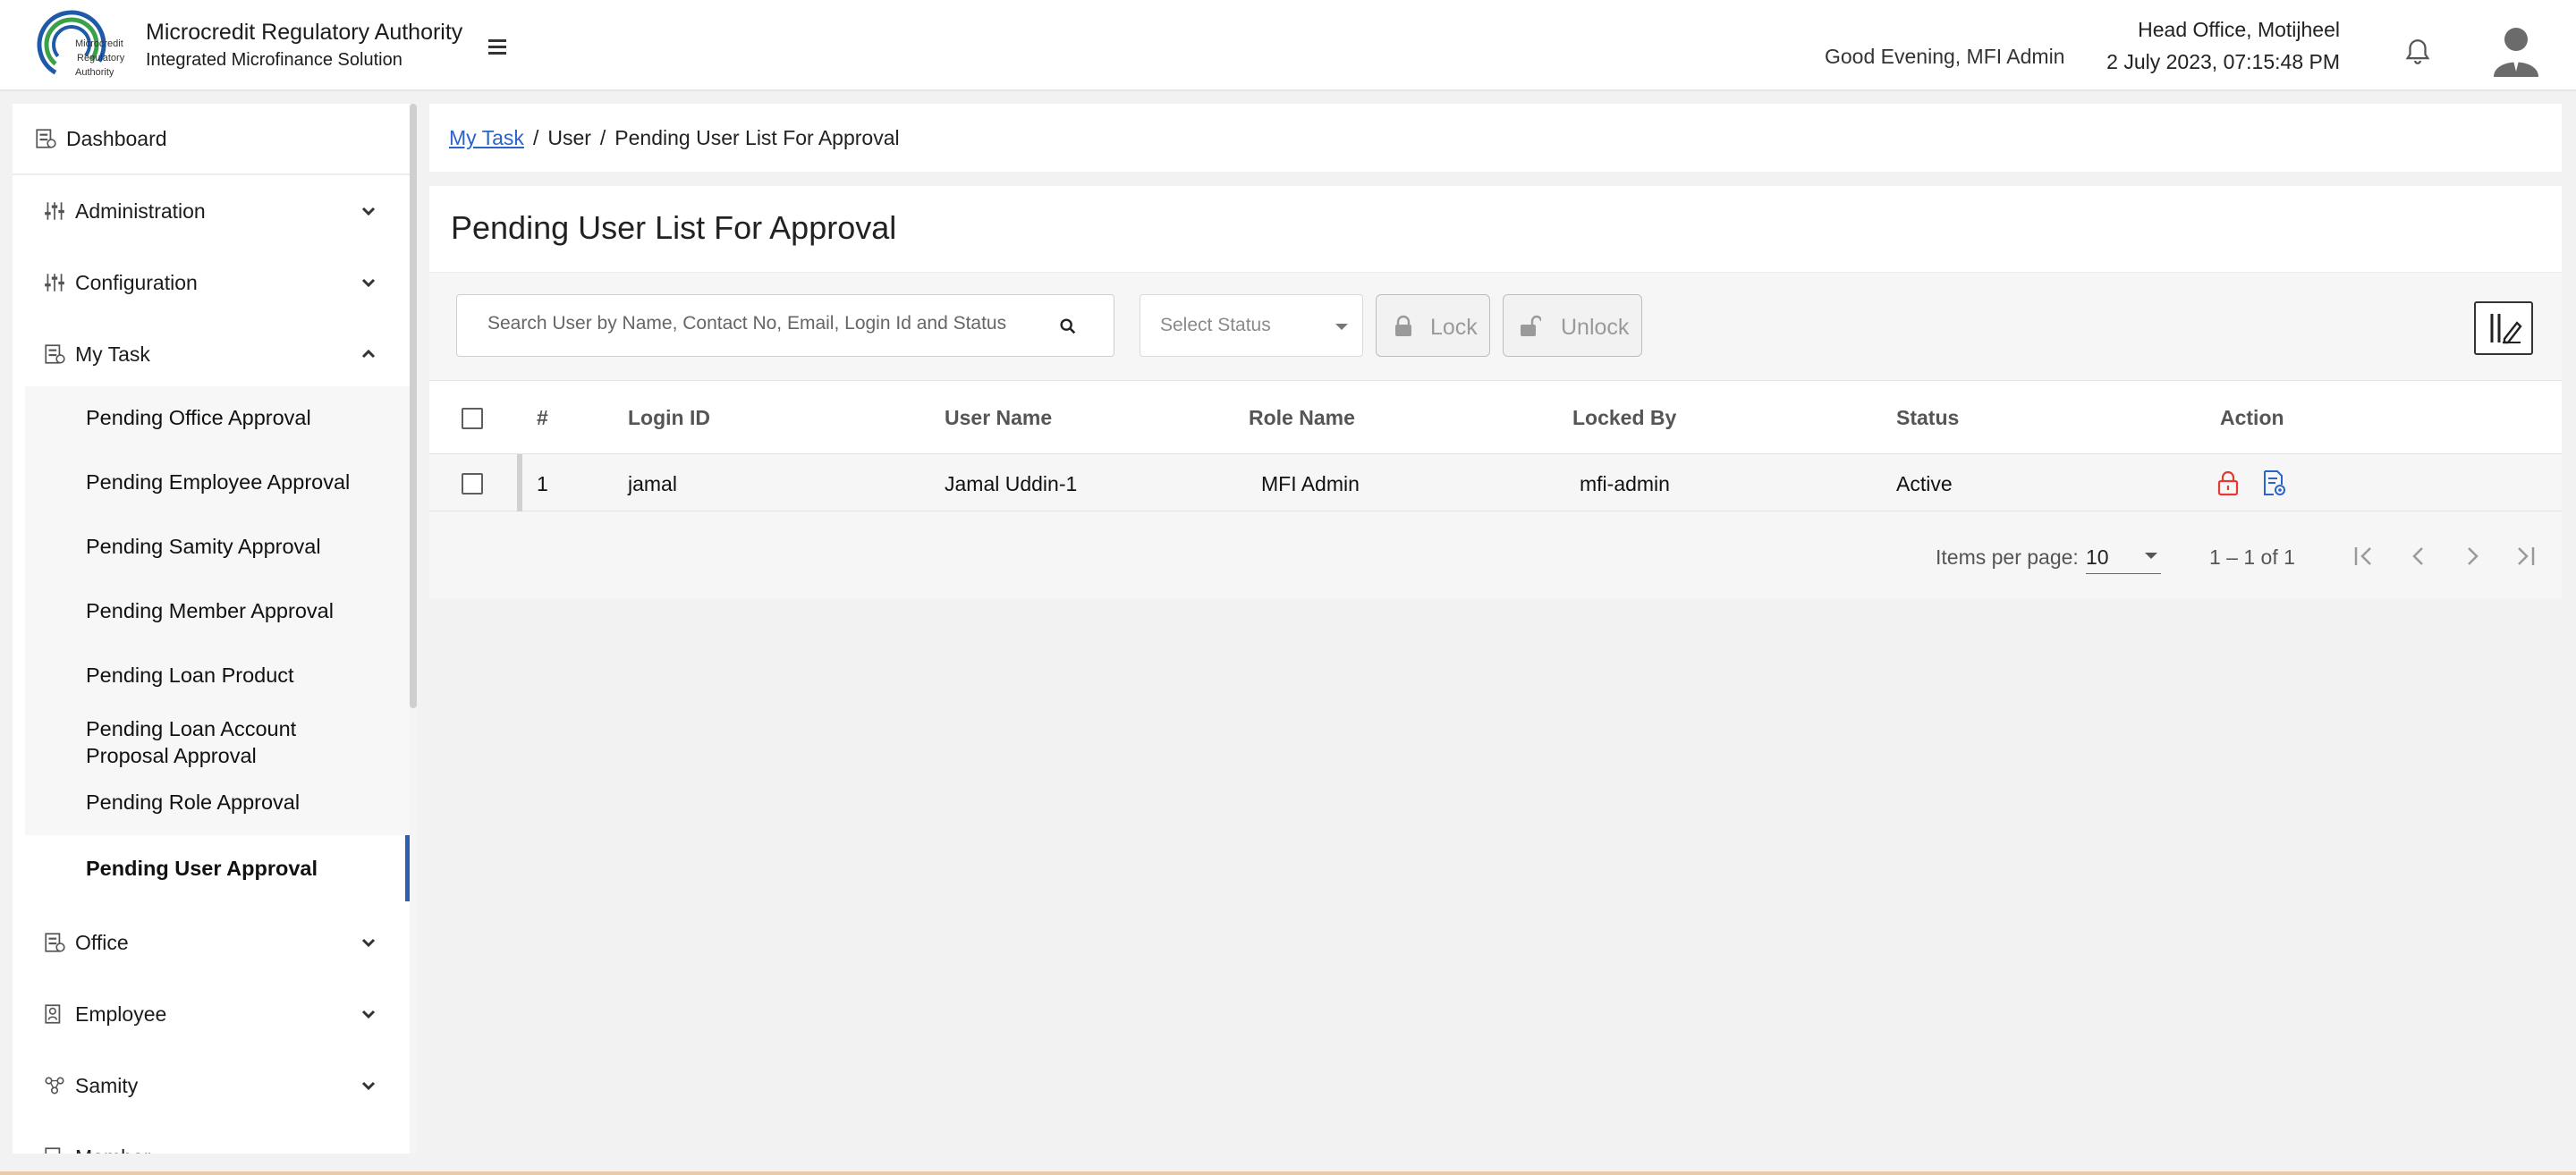 The height and width of the screenshot is (1175, 2576). Describe the element at coordinates (211, 1137) in the screenshot. I see `sidebar-item-member: Member` at that location.